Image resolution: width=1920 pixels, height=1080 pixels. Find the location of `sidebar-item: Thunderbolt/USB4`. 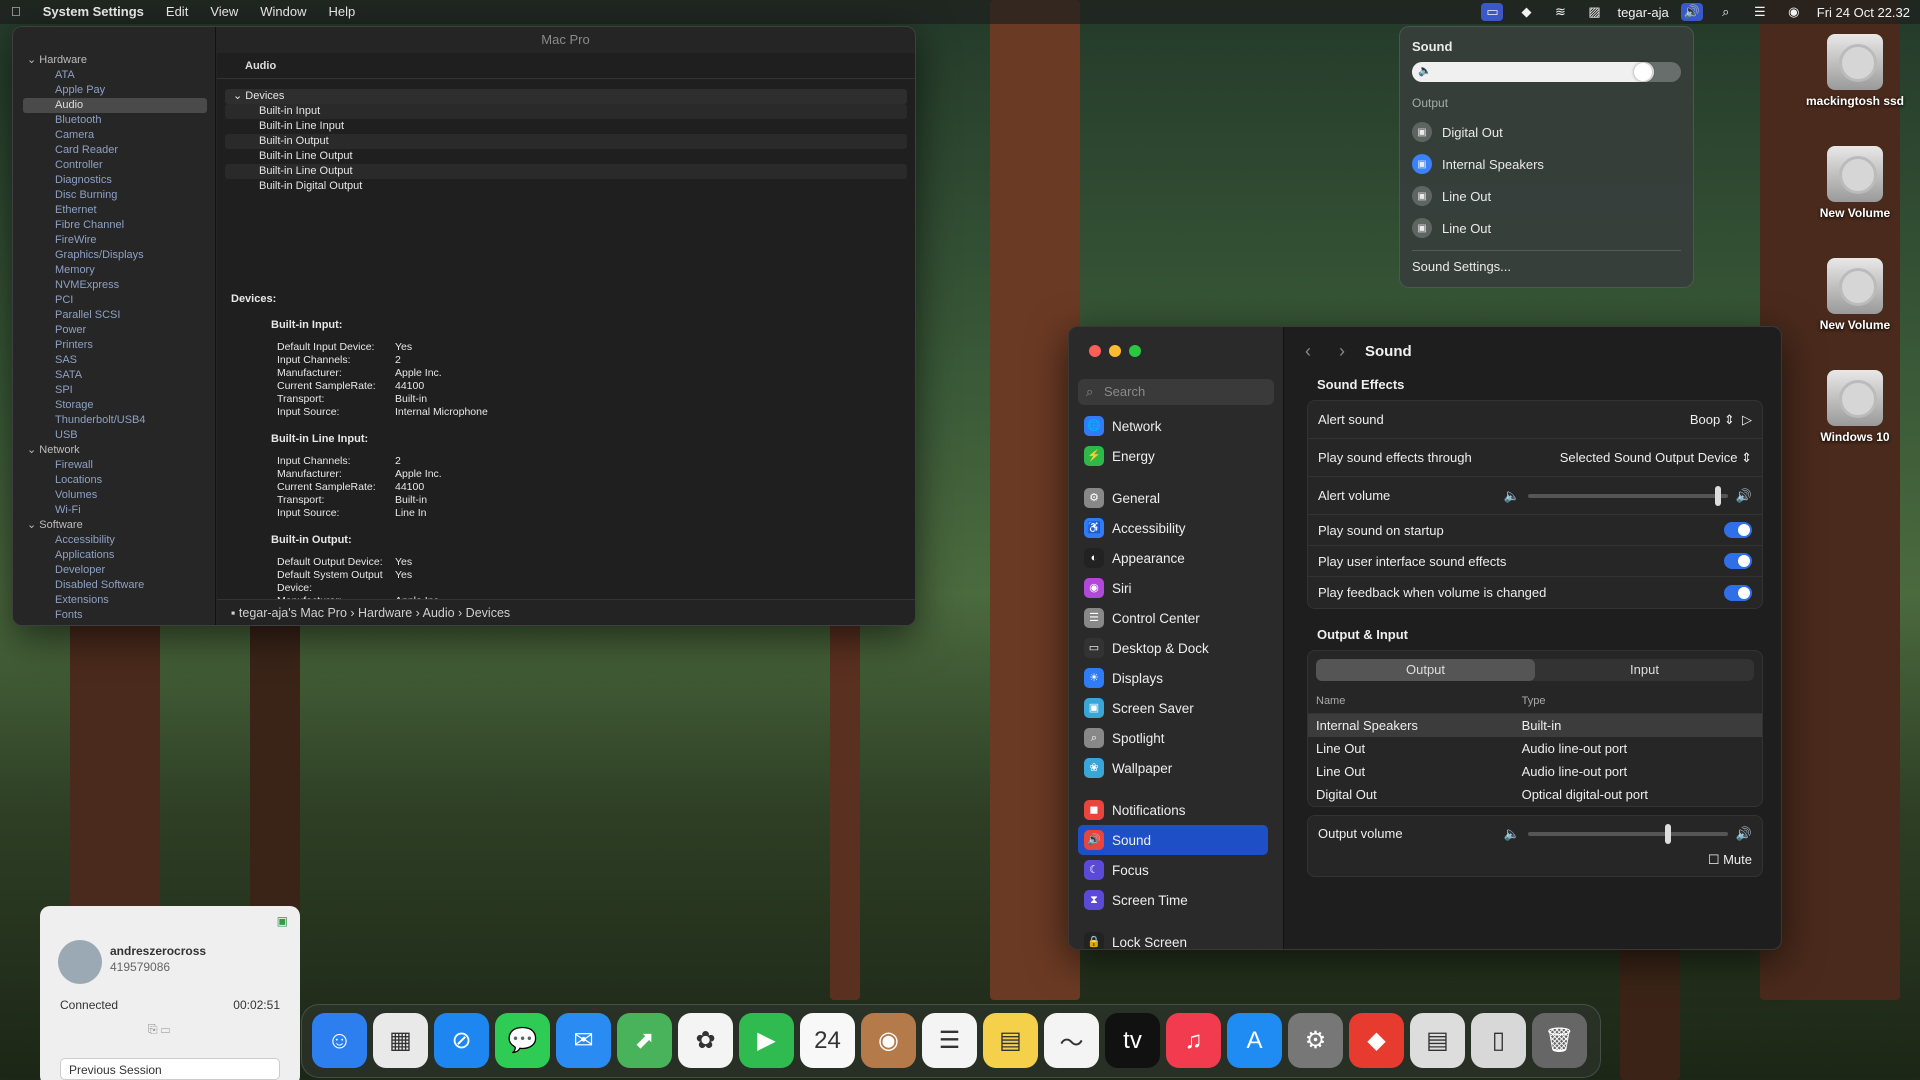

sidebar-item: Thunderbolt/USB4 is located at coordinates (114, 420).